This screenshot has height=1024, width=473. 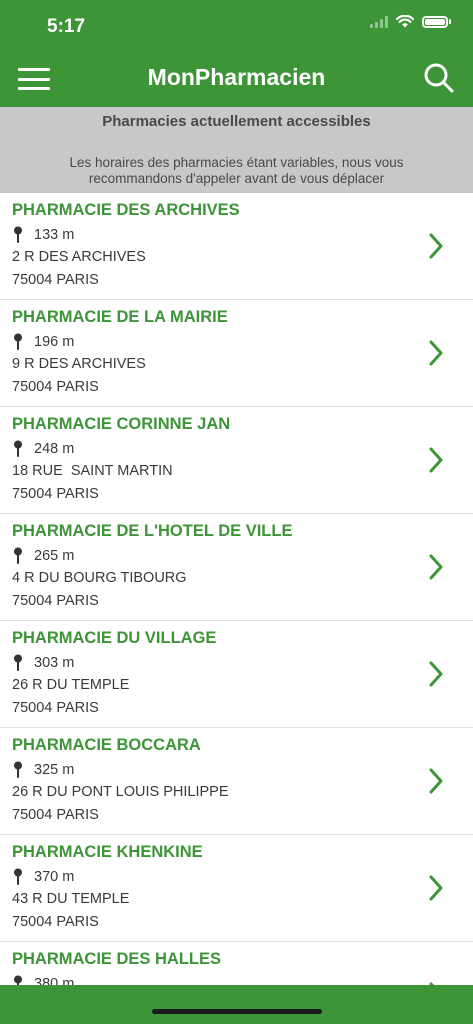 What do you see at coordinates (237, 1011) in the screenshot?
I see `home-indicator` at bounding box center [237, 1011].